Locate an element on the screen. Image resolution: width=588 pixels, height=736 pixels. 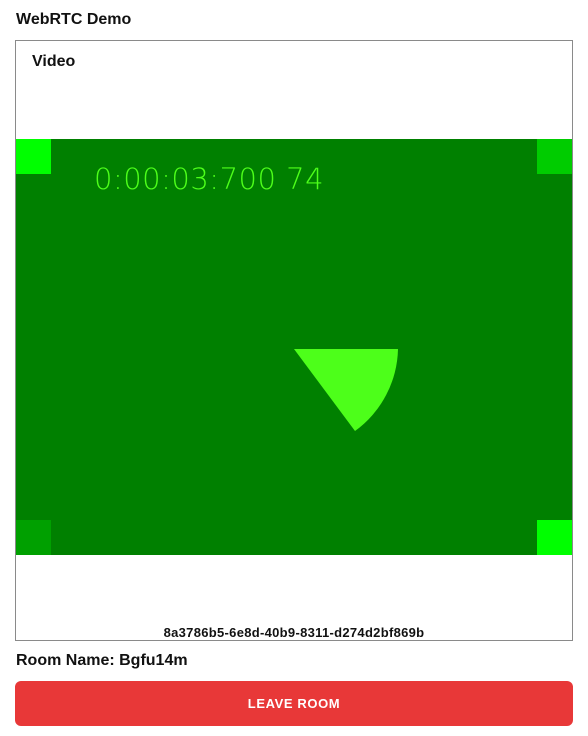
app-title: WebRTC Demo is located at coordinates (74, 19).